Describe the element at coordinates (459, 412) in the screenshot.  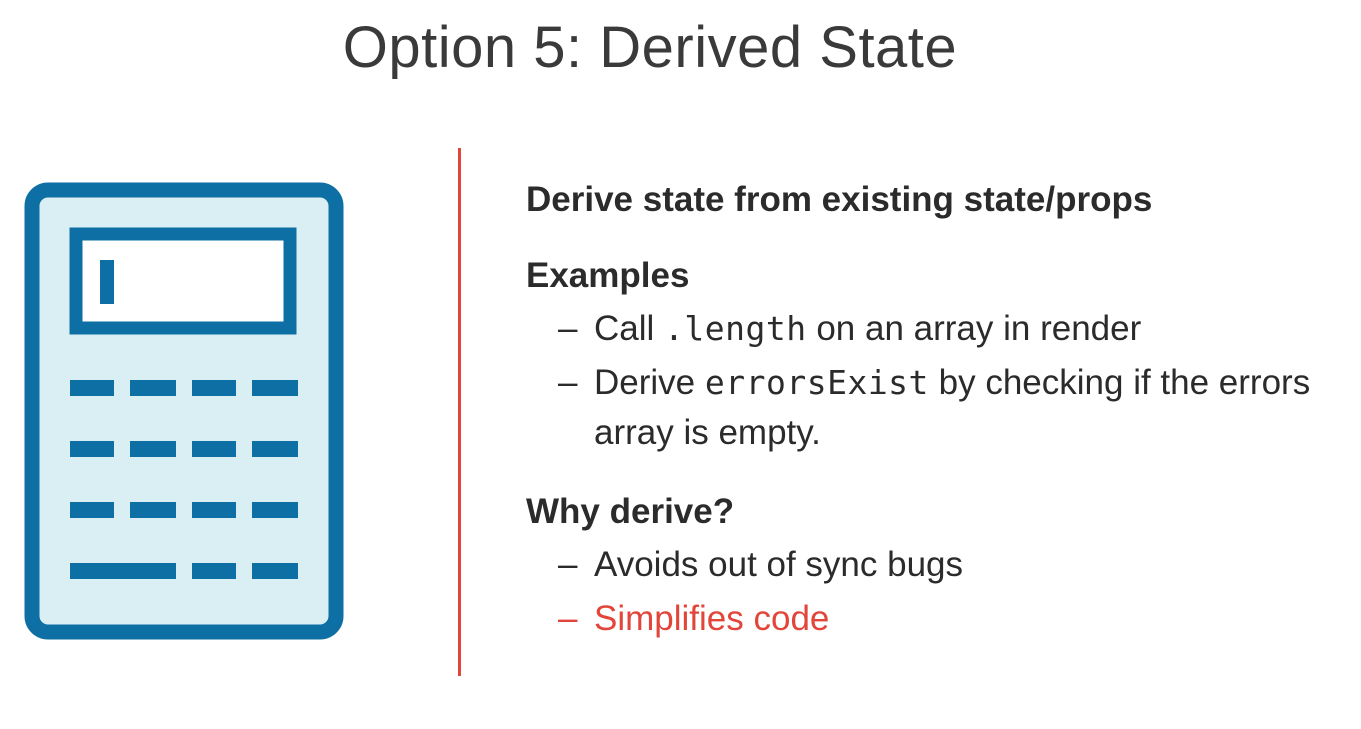
I see `vertical-divider` at that location.